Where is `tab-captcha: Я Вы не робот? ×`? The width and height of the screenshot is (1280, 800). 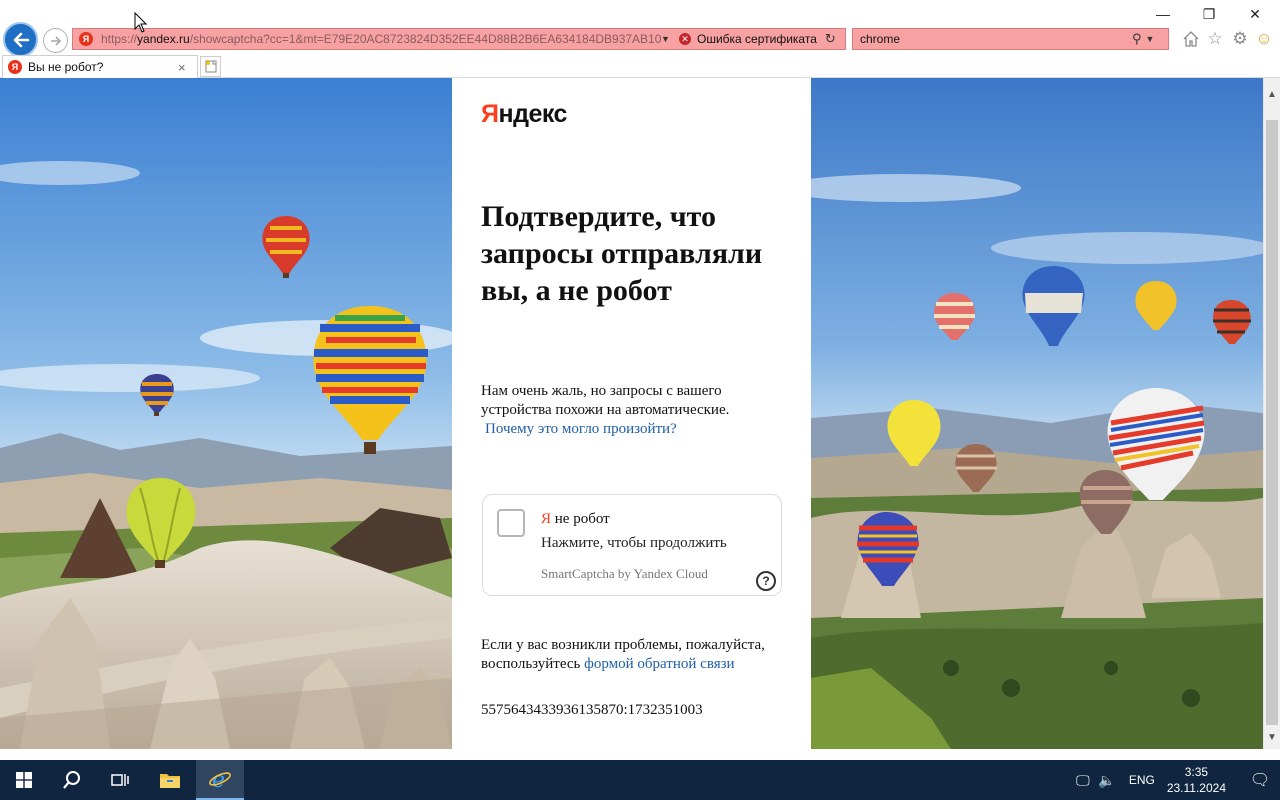 tab-captcha: Я Вы не робот? × is located at coordinates (100, 66).